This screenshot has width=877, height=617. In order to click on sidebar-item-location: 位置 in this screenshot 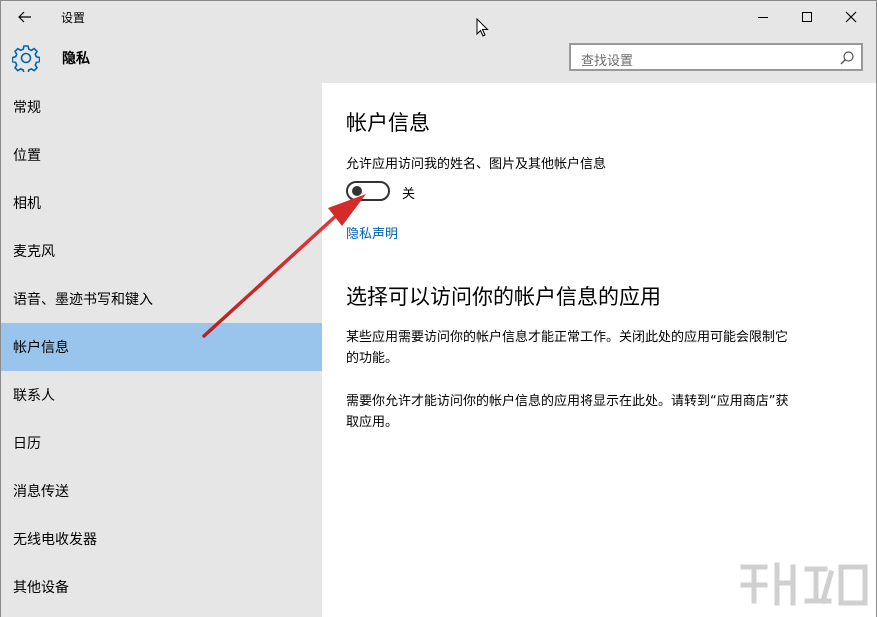, I will do `click(161, 155)`.